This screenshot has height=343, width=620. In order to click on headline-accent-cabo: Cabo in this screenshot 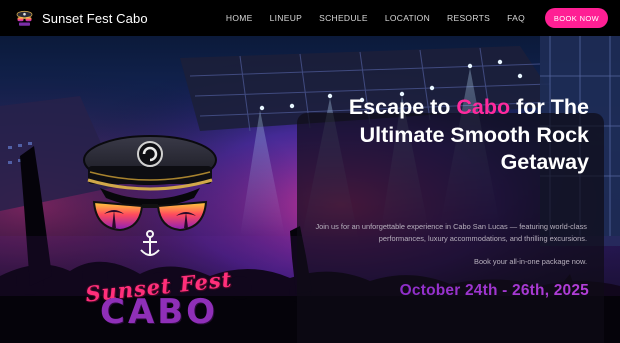, I will do `click(483, 107)`.